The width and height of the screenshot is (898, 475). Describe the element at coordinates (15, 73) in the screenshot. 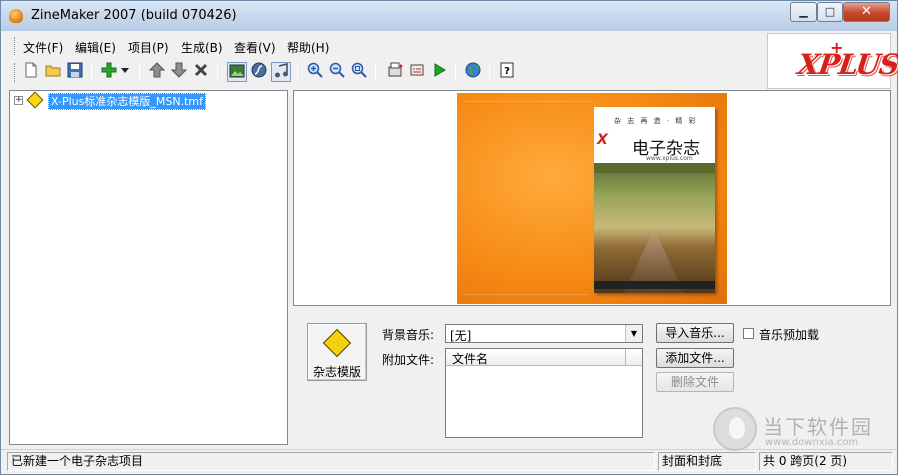

I see `toolbar-grip` at that location.